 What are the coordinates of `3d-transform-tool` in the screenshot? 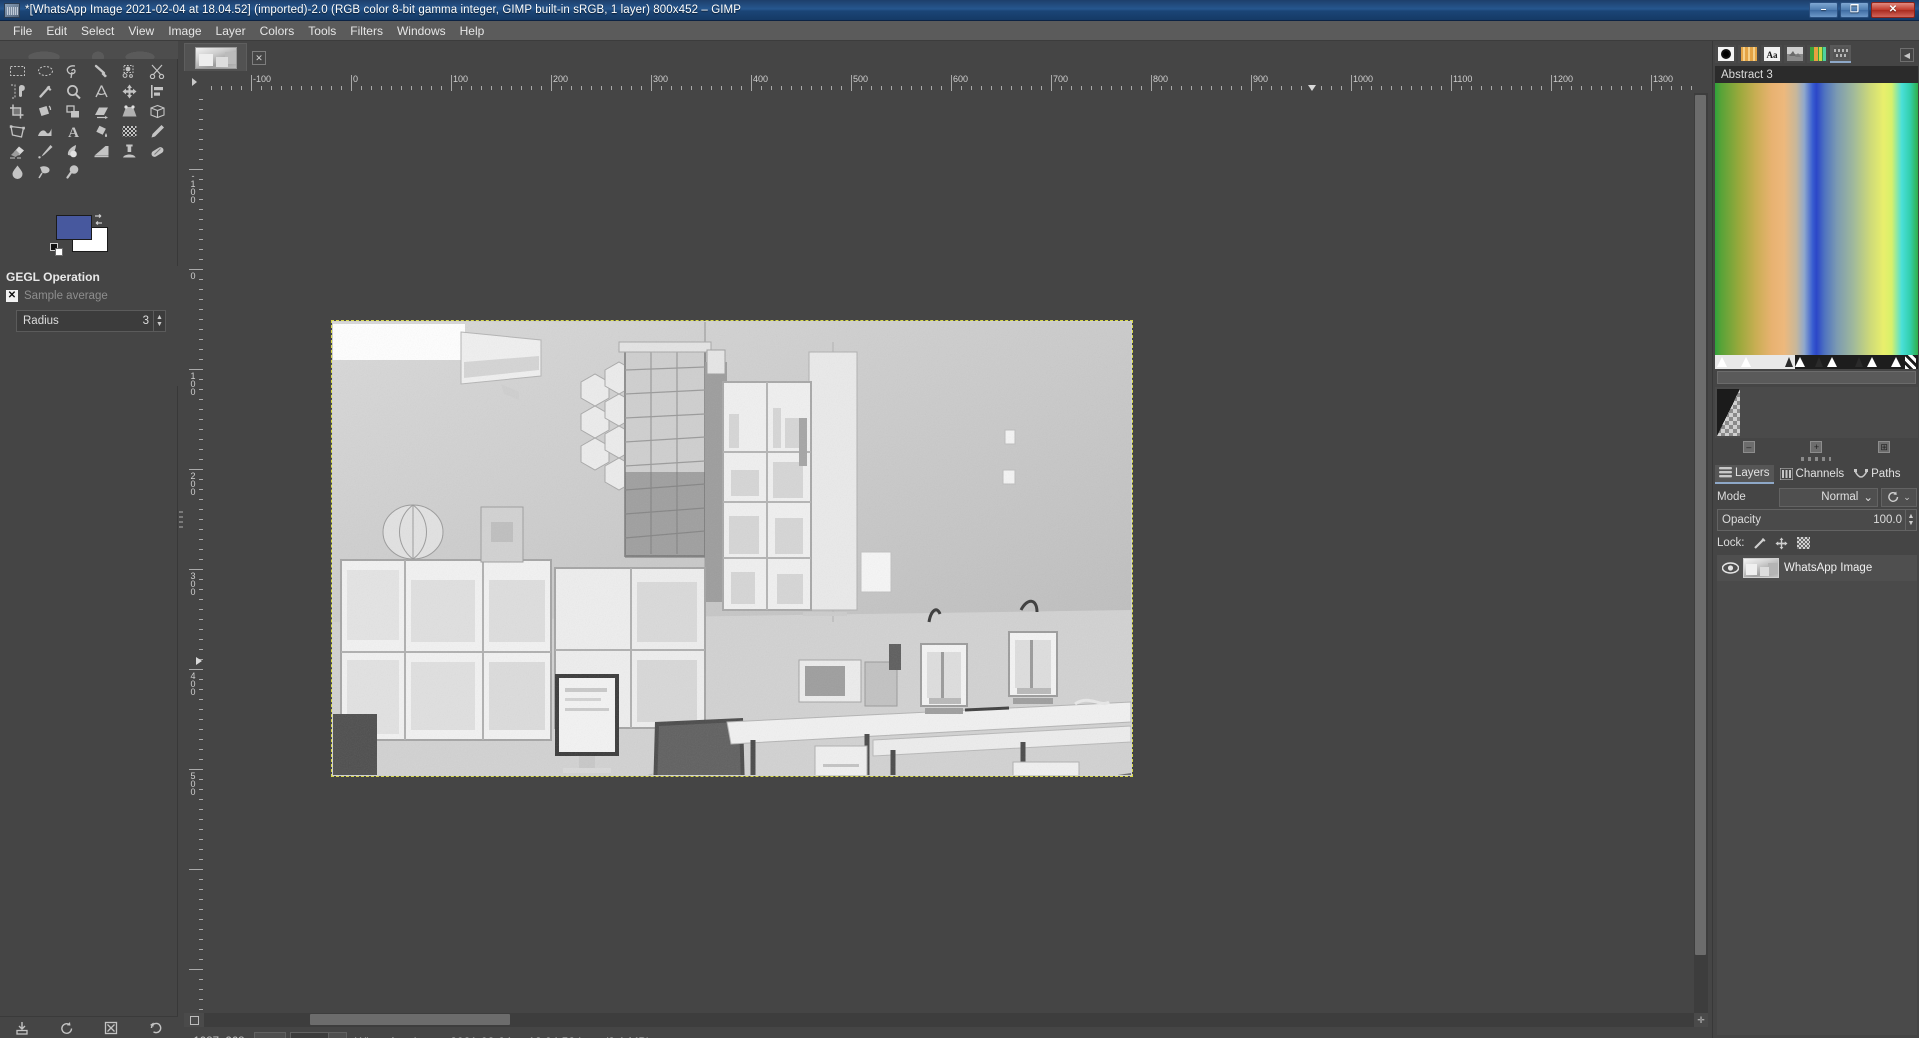 It's located at (157, 111).